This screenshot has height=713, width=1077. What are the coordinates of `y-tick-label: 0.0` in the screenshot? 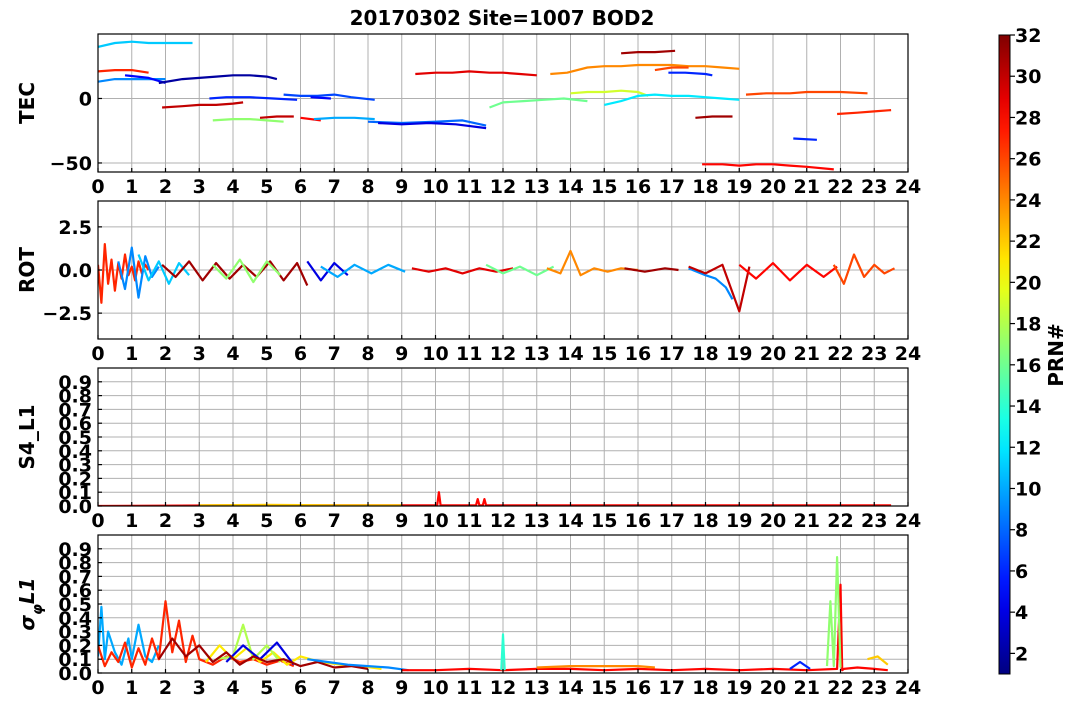 It's located at (75, 271).